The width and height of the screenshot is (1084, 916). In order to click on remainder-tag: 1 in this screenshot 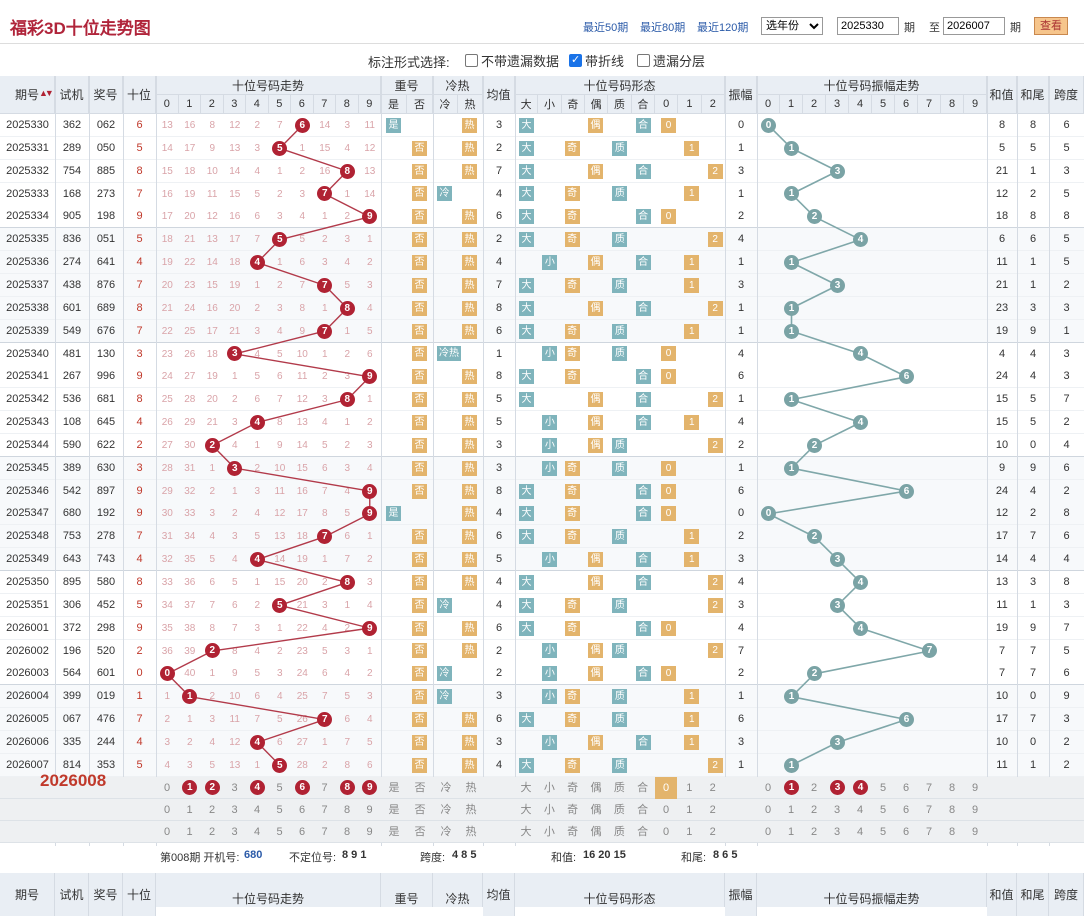, I will do `click(692, 560)`.